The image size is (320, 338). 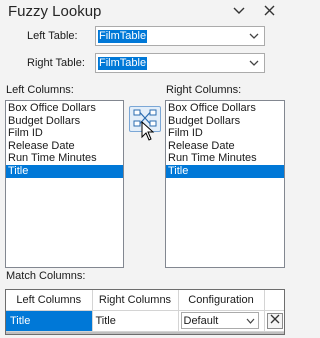 What do you see at coordinates (46, 276) in the screenshot?
I see `match-columns-label: Match Columns:` at bounding box center [46, 276].